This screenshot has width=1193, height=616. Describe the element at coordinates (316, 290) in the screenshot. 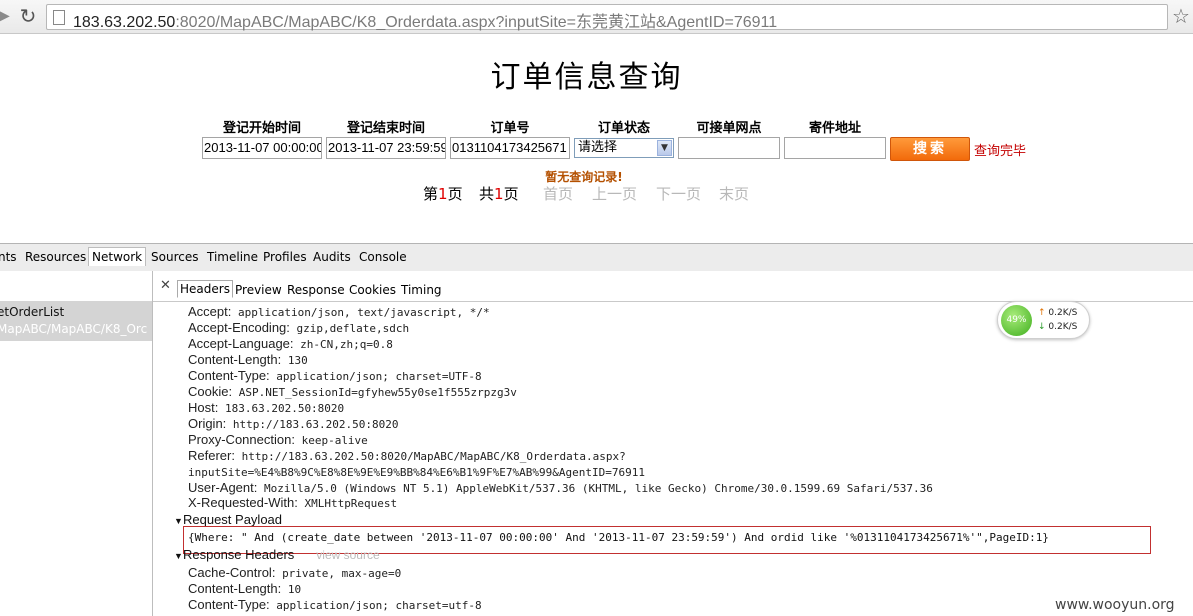

I see `subtab-response: Response` at that location.